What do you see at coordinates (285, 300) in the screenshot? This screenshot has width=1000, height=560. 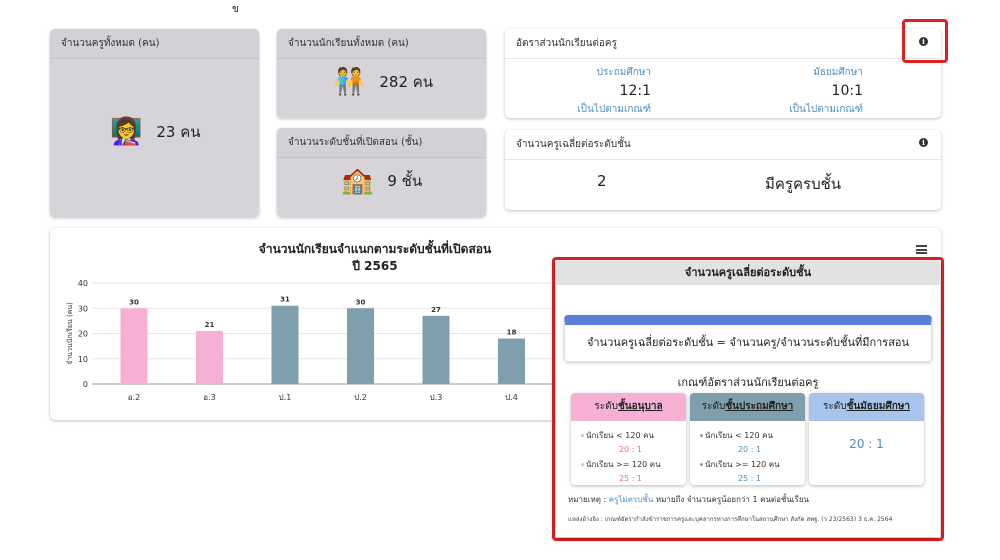 I see `data-label: 31` at bounding box center [285, 300].